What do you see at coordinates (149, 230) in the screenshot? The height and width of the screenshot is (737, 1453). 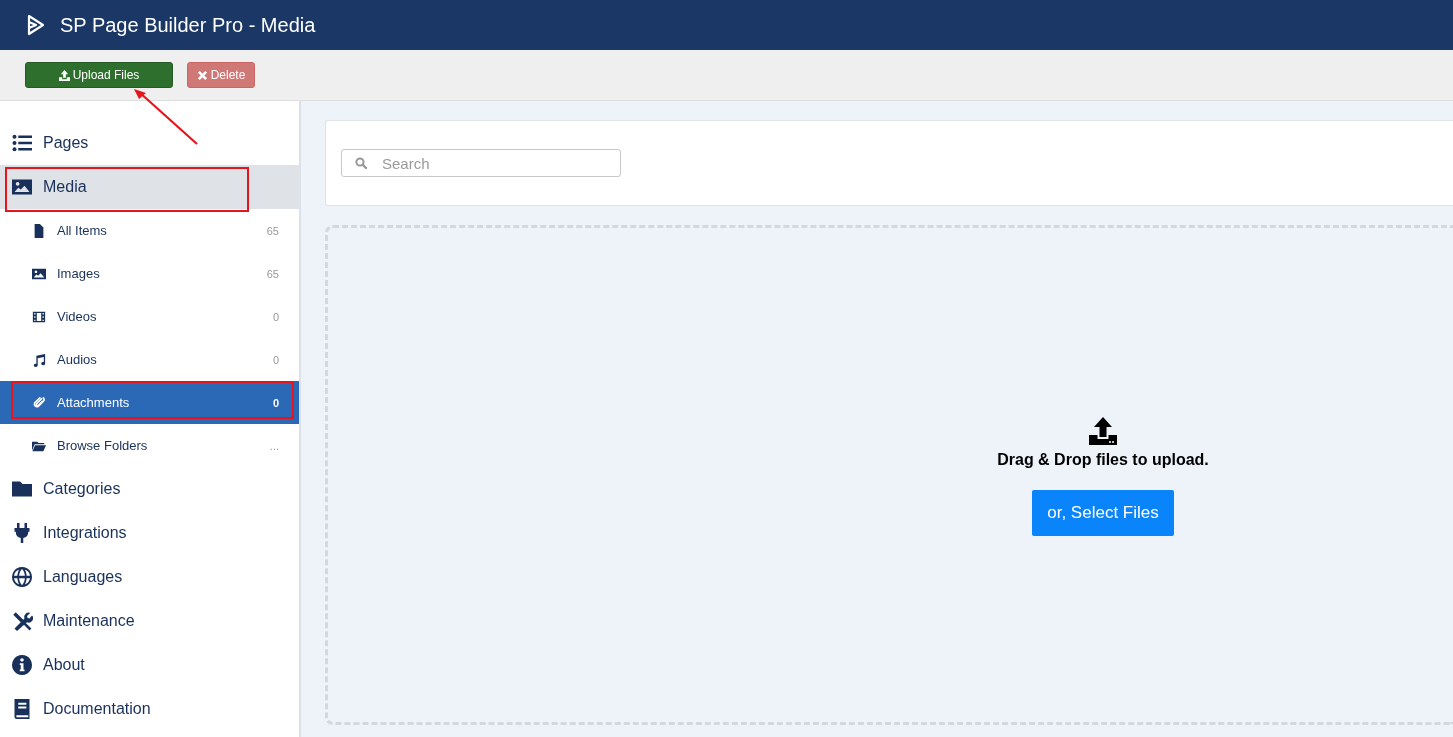 I see `sidebar-item: All Items 65` at bounding box center [149, 230].